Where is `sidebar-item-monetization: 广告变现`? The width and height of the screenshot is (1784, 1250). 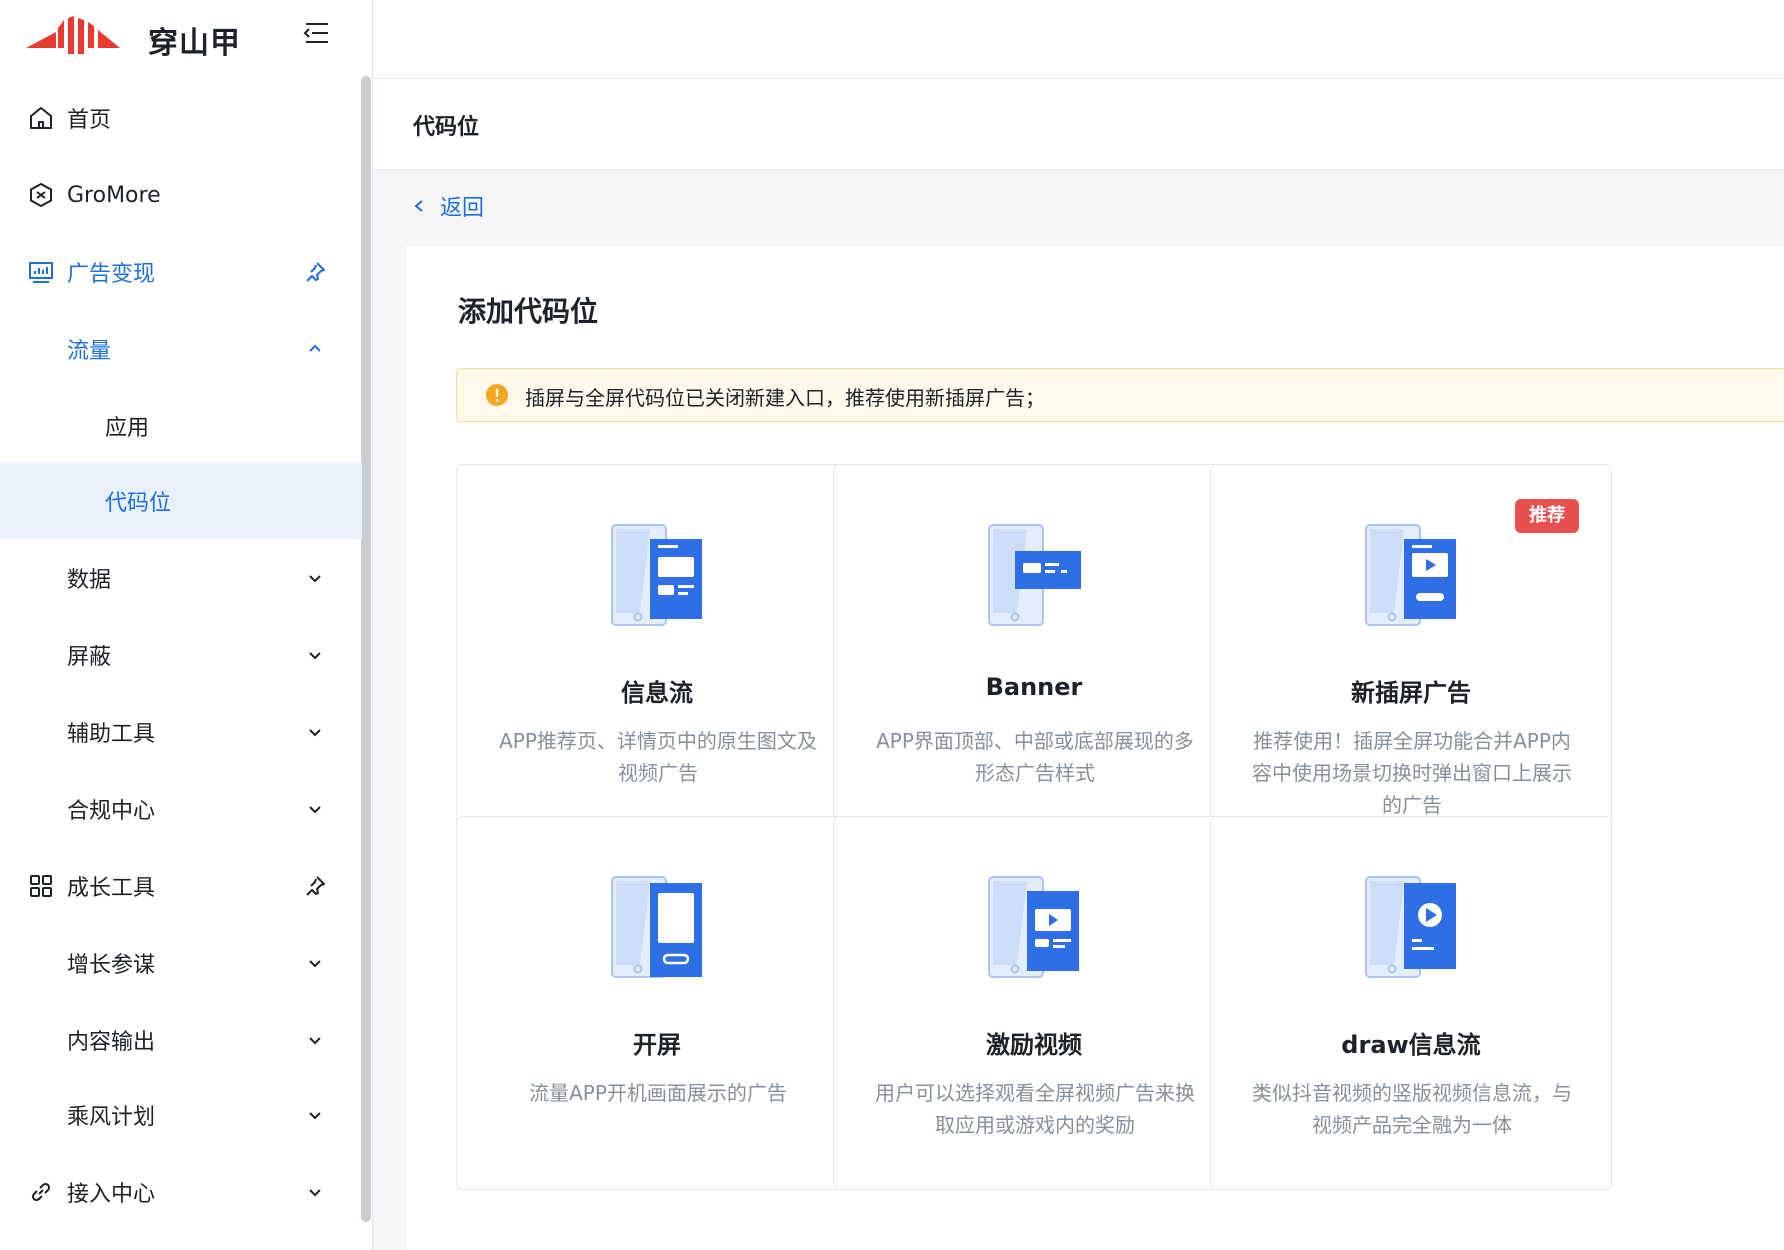 sidebar-item-monetization: 广告变现 is located at coordinates (181, 272).